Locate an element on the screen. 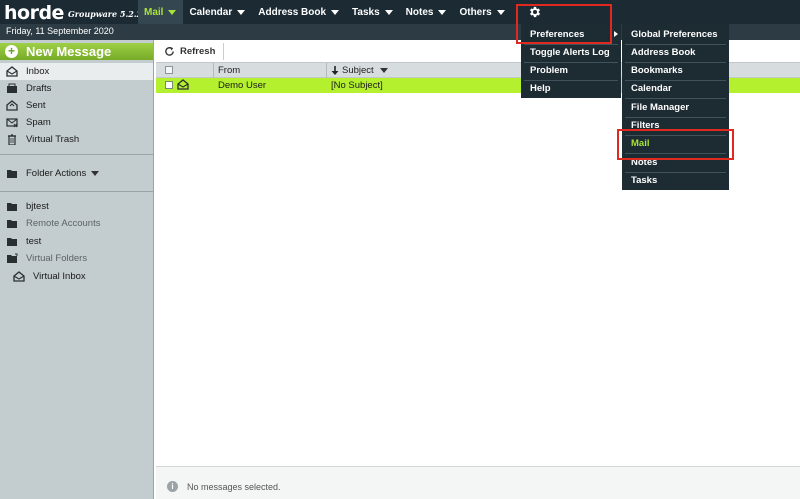 The height and width of the screenshot is (499, 800). sidebar-item-remote-accounts: Remote Accounts is located at coordinates (76, 223).